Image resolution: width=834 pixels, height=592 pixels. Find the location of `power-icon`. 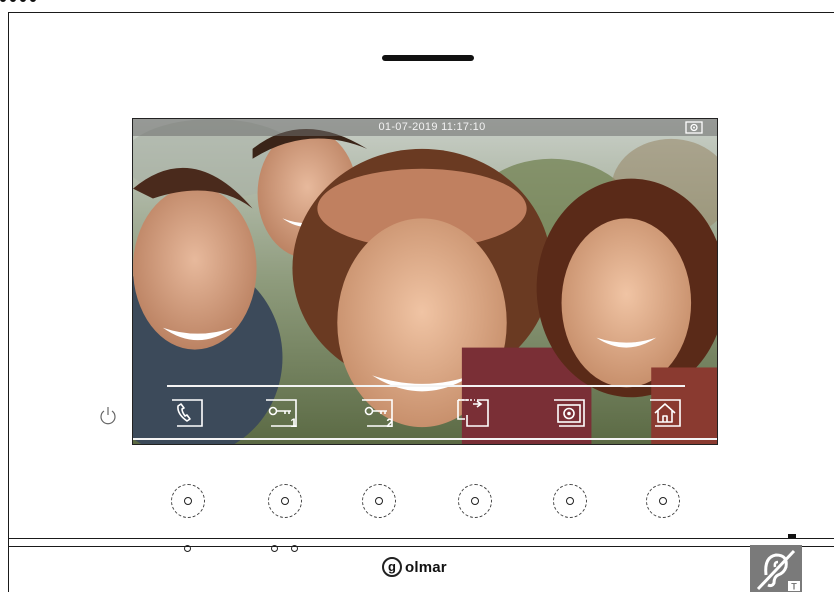

power-icon is located at coordinates (108, 416).